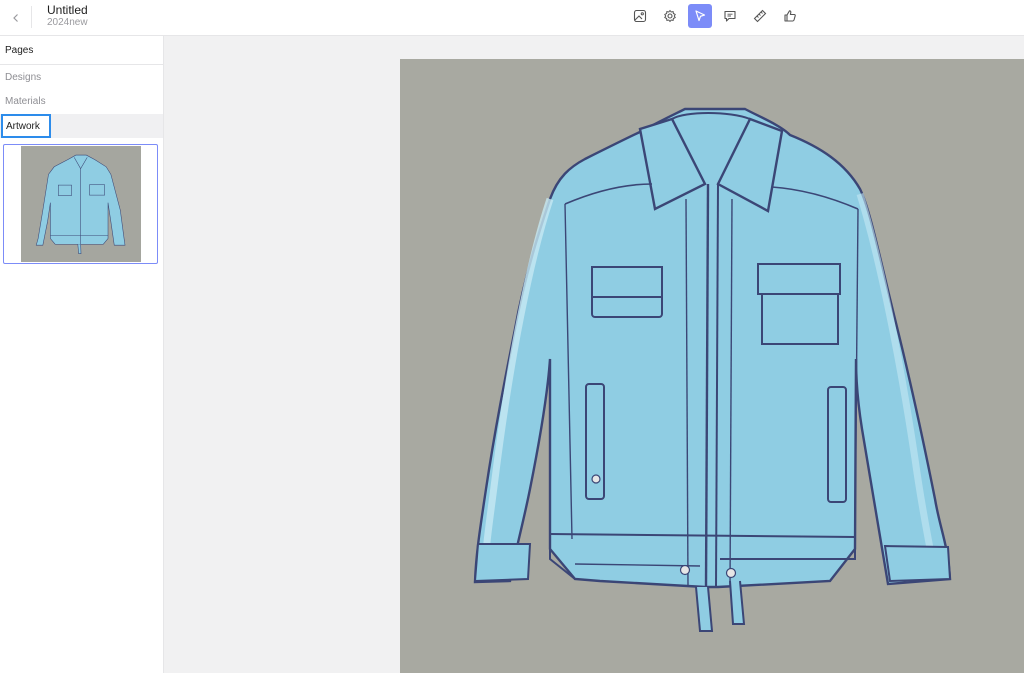  I want to click on chevron-left-icon, so click(15, 18).